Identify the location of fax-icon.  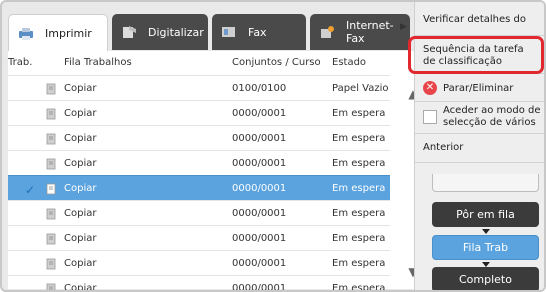
(229, 32).